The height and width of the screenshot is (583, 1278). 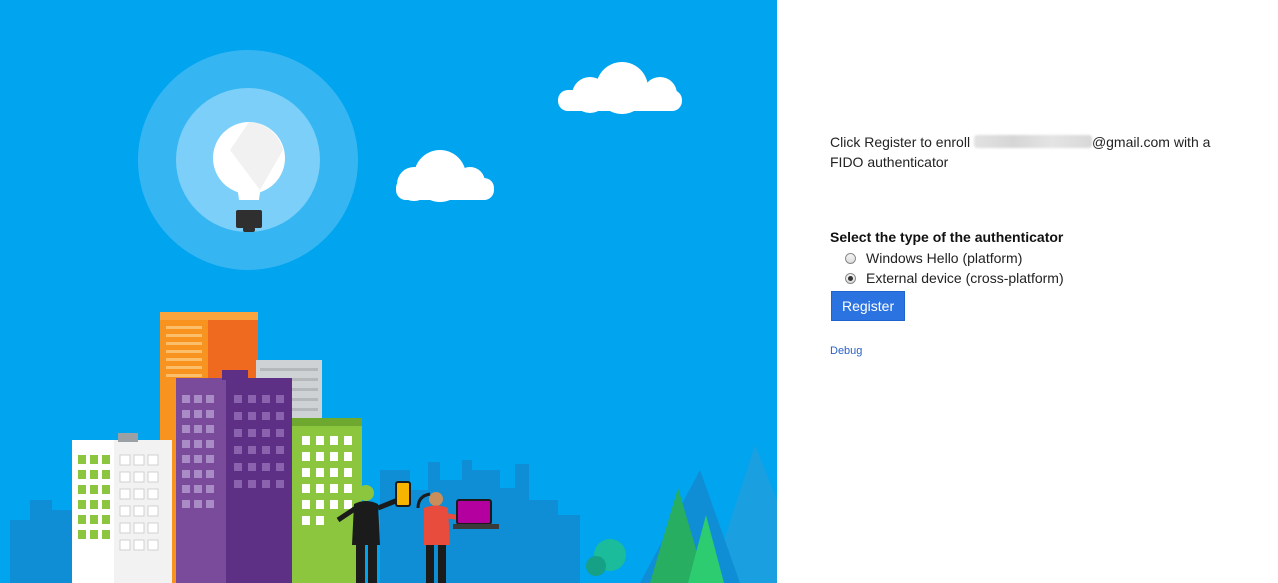 I want to click on enroll-prefix: Click Register to enroll, so click(x=902, y=142).